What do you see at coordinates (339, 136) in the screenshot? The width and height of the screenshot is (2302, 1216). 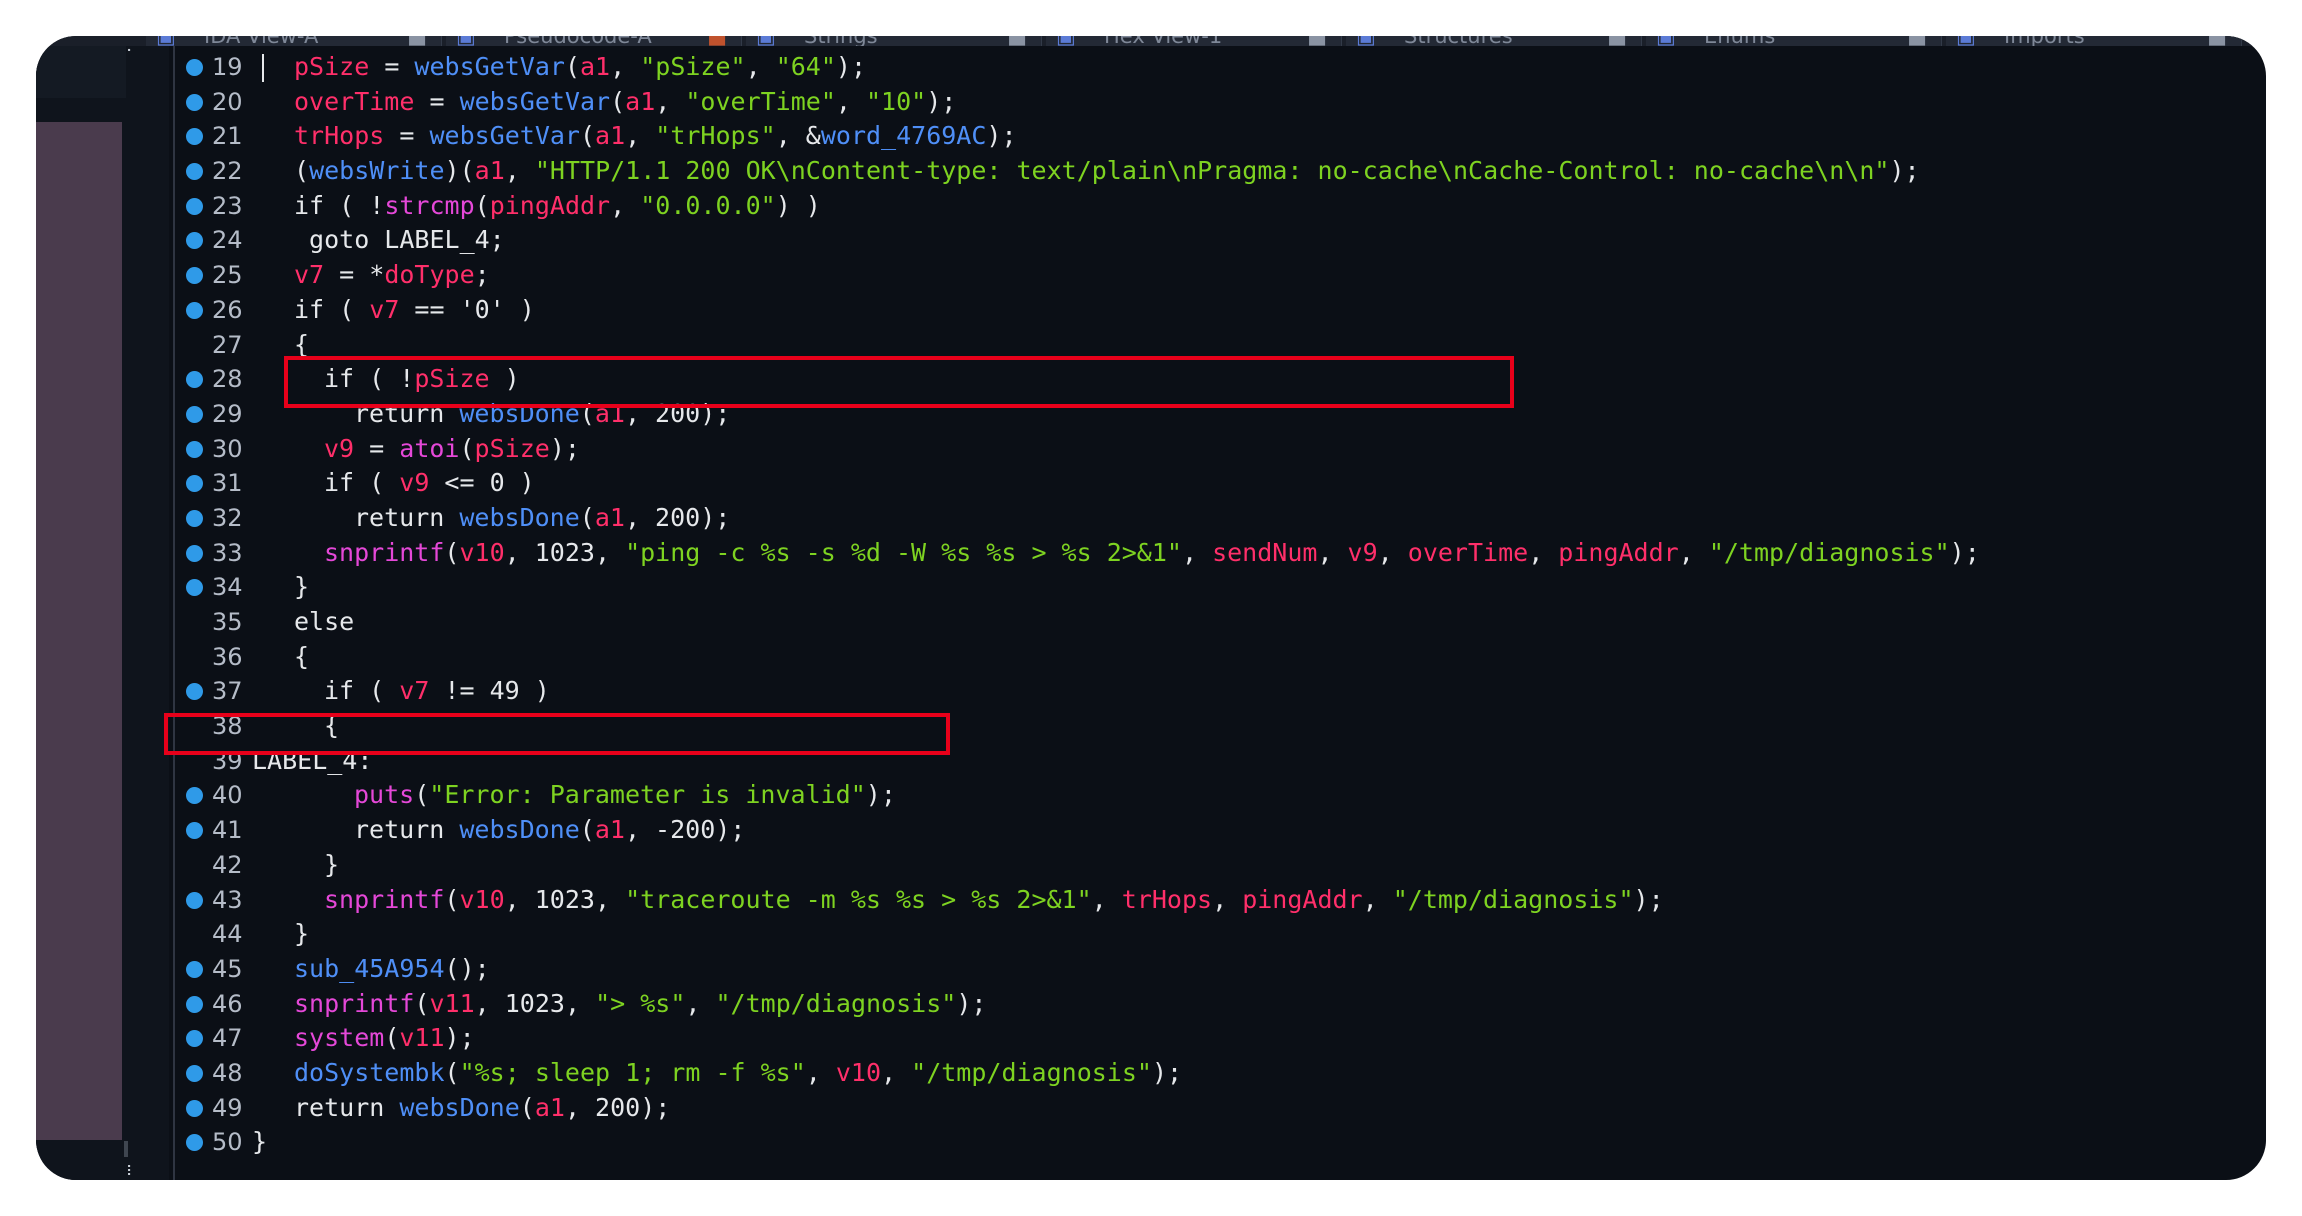 I see `variable-token: trHops` at bounding box center [339, 136].